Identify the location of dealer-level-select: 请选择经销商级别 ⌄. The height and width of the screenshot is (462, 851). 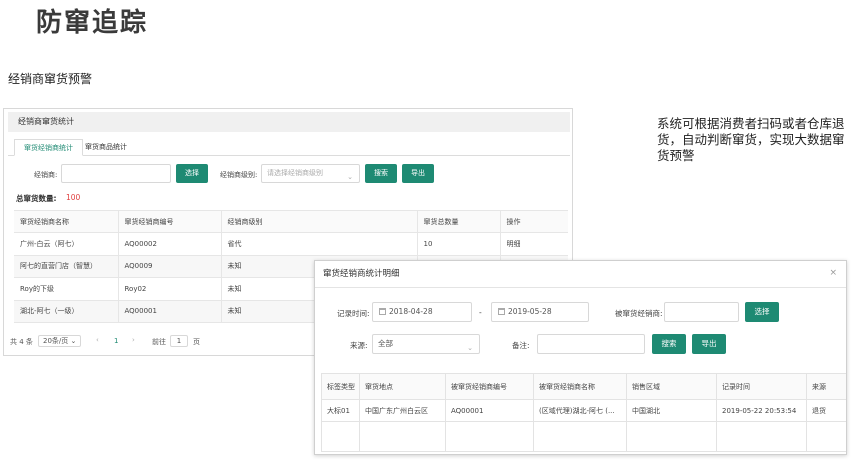
(310, 173).